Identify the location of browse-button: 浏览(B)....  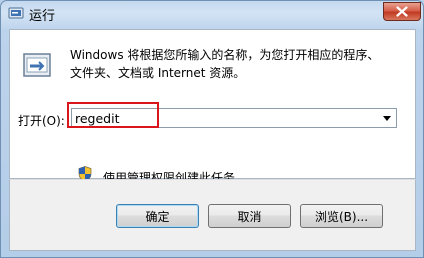
(341, 216).